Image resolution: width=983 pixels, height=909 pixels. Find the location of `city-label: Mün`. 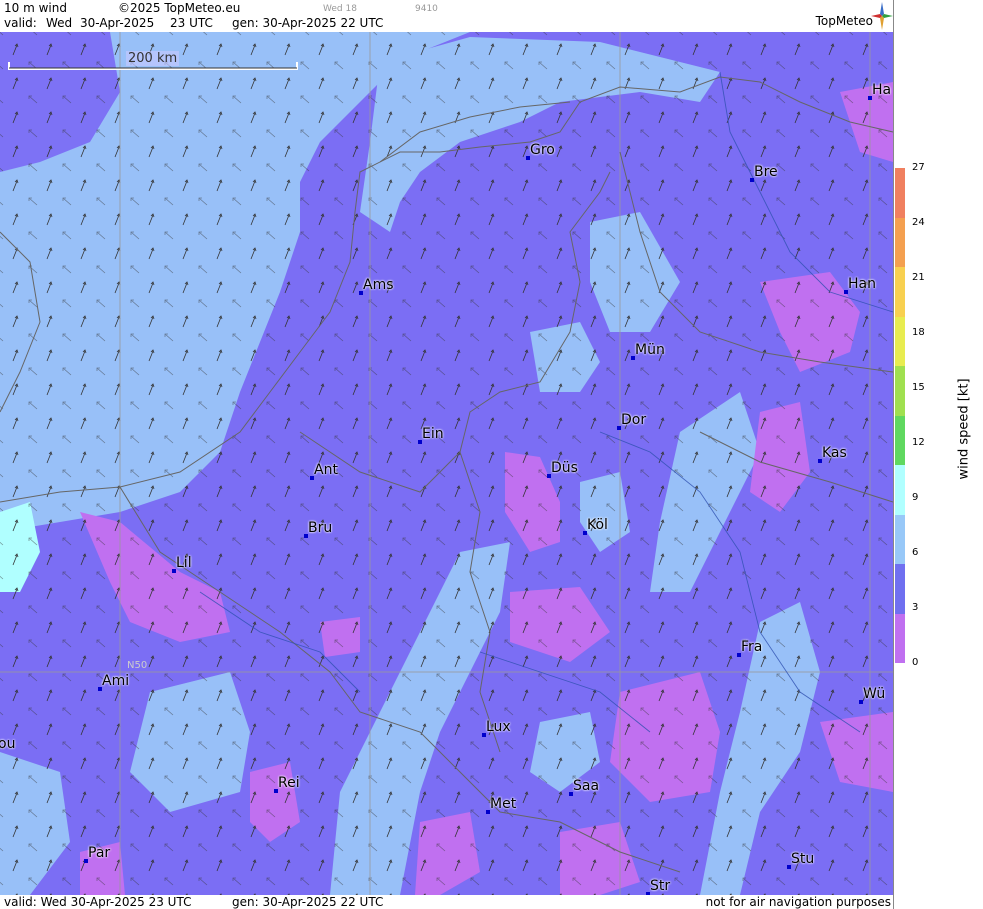

city-label: Mün is located at coordinates (650, 350).